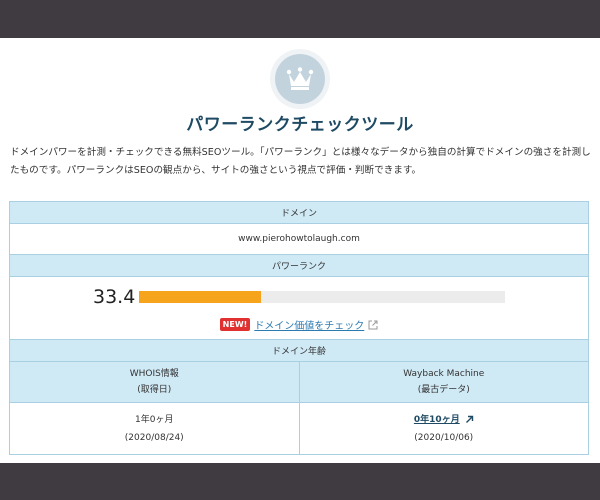 The width and height of the screenshot is (600, 500). I want to click on whois-header: WHOIS情報 (取得日), so click(154, 382).